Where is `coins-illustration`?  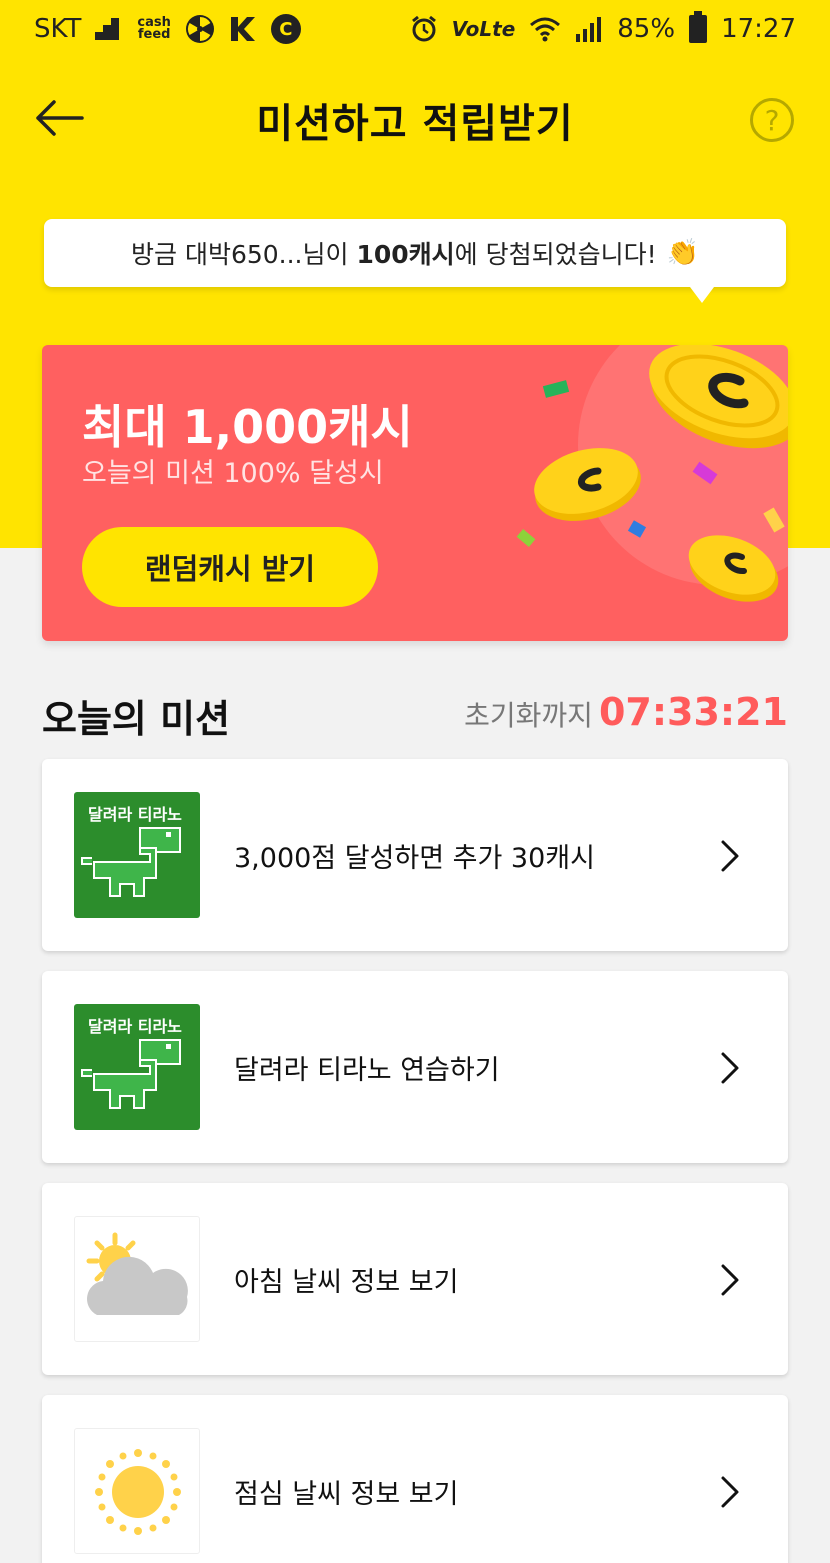 coins-illustration is located at coordinates (652, 473).